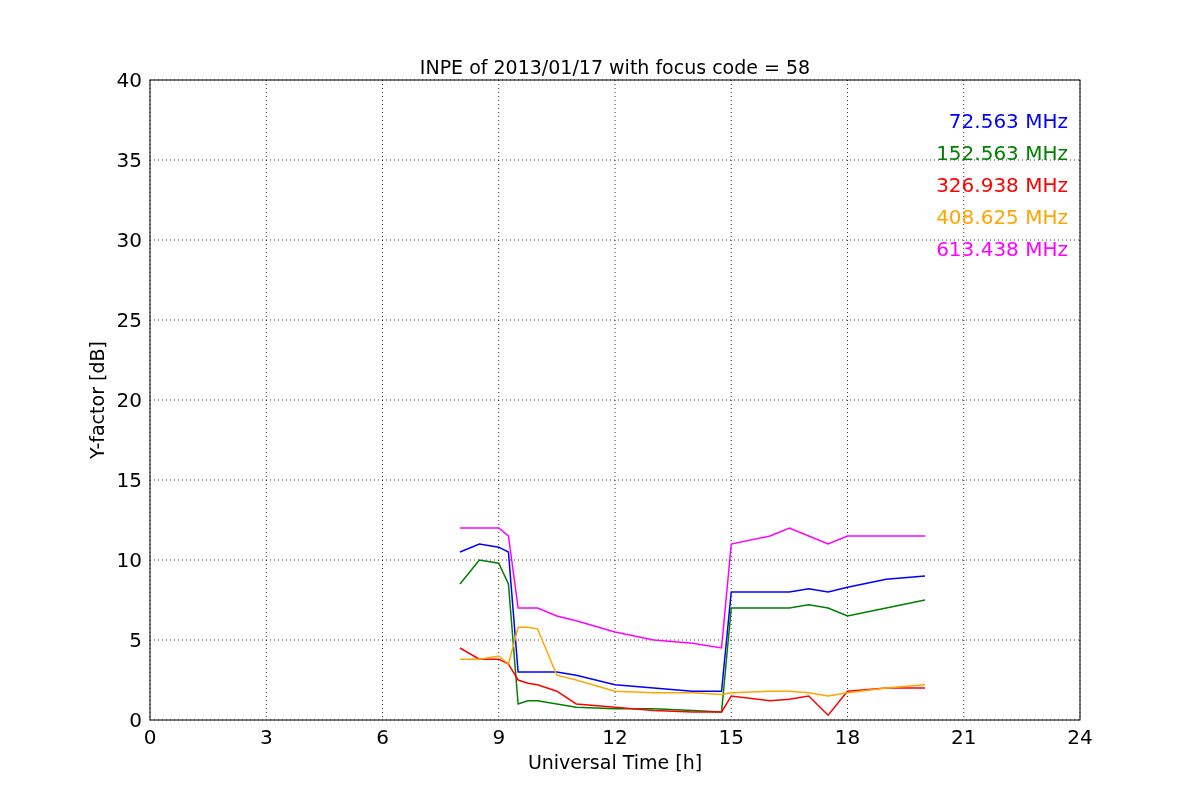 This screenshot has height=800, width=1200. I want to click on tick-label: 40, so click(129, 80).